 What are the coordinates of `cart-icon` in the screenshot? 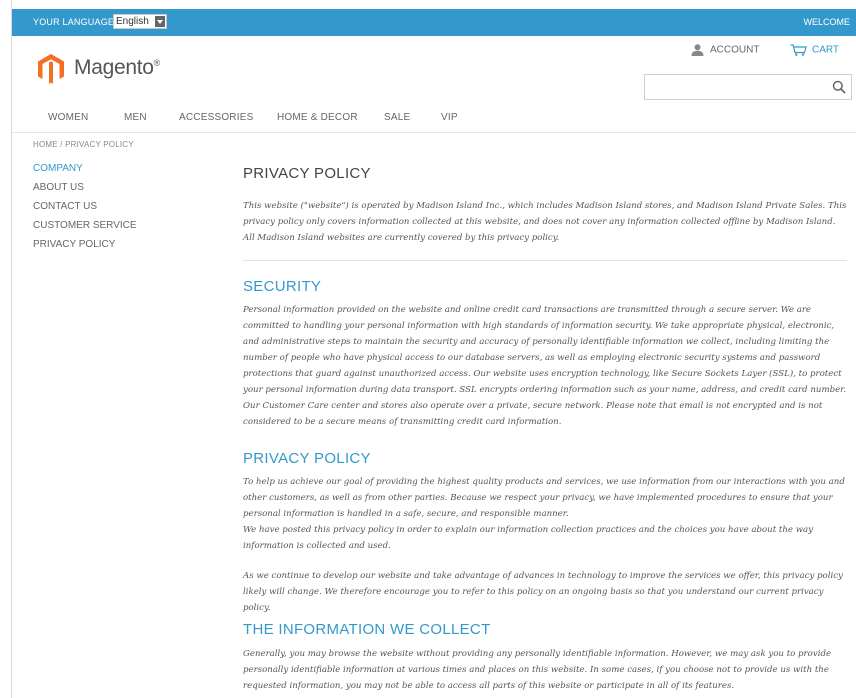 It's located at (798, 50).